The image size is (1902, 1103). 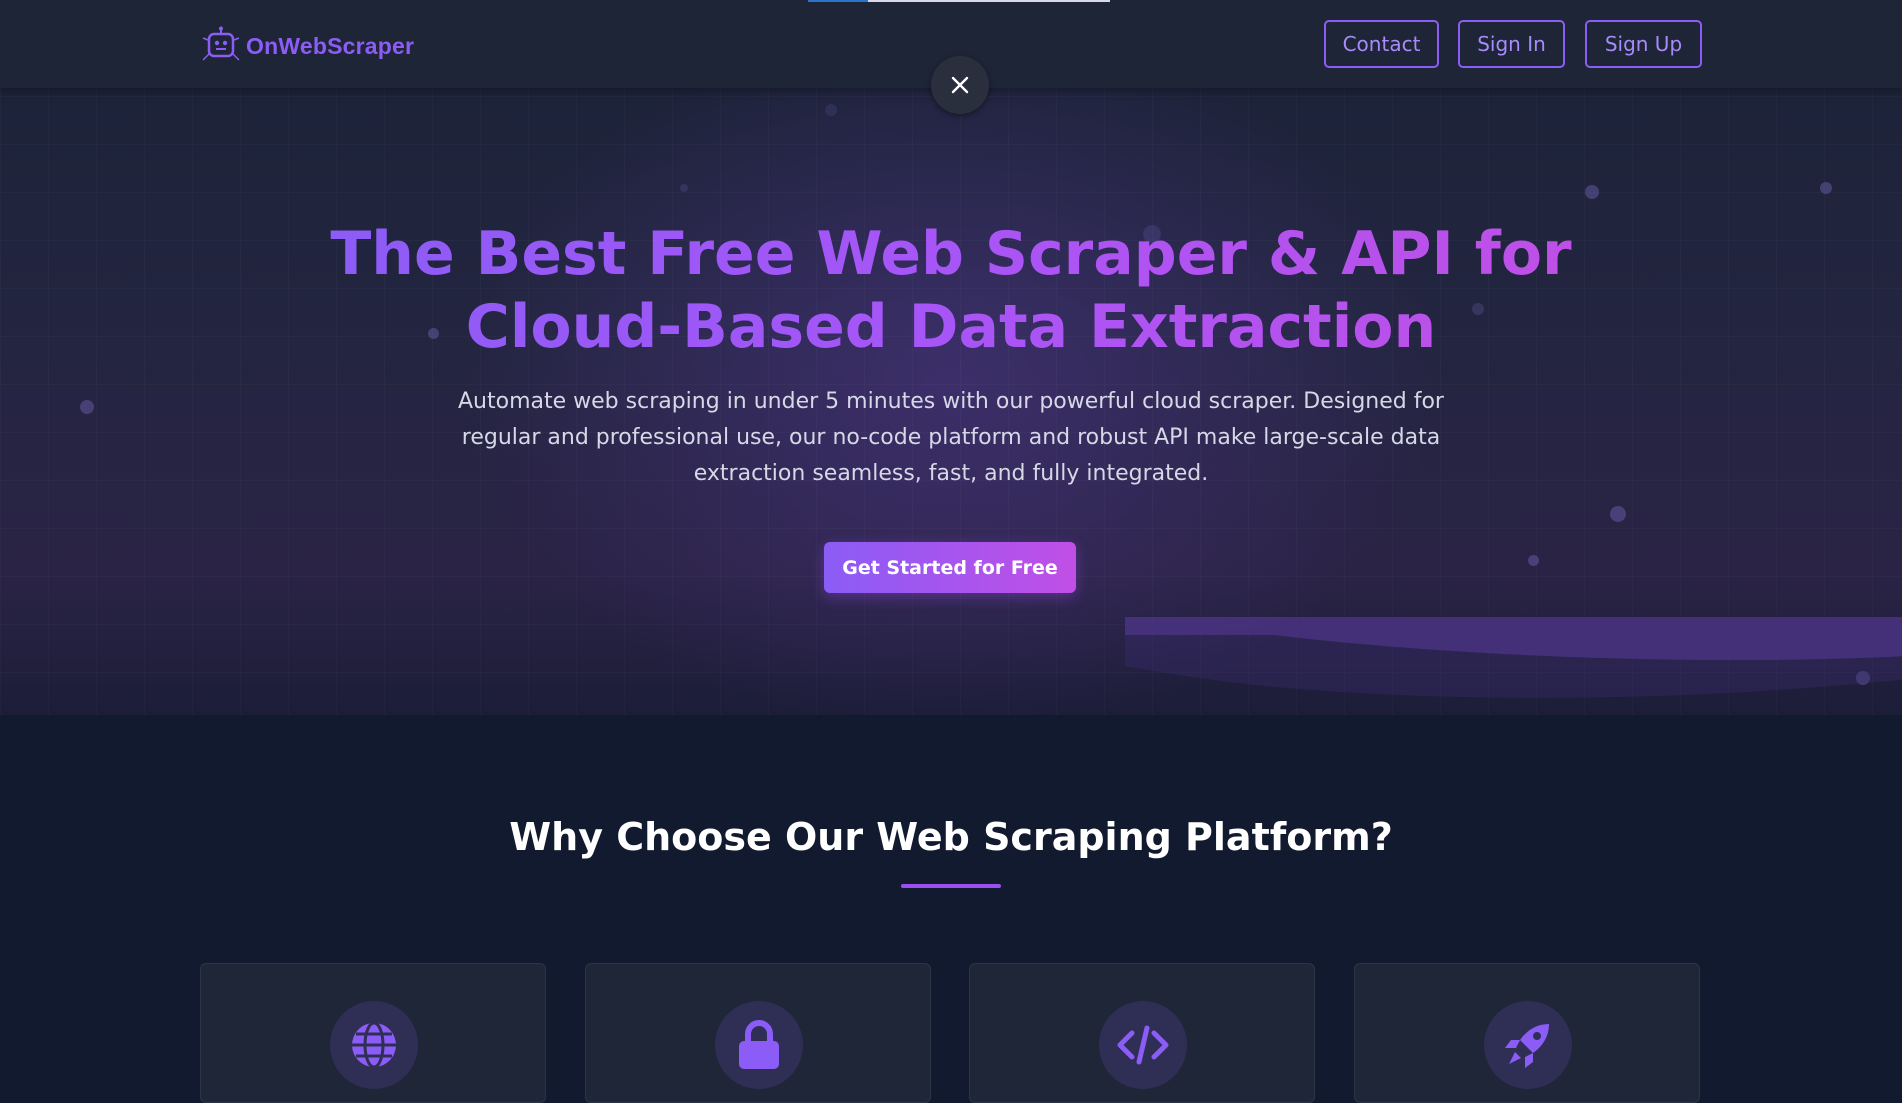 I want to click on brand-name: OnWebScraper, so click(x=330, y=45).